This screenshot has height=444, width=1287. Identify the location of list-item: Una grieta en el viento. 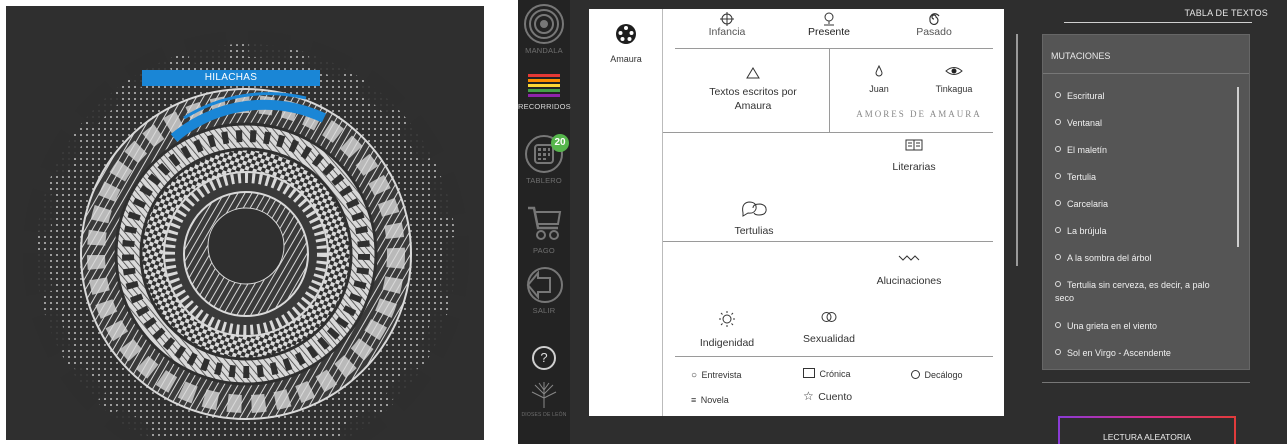
(1140, 326).